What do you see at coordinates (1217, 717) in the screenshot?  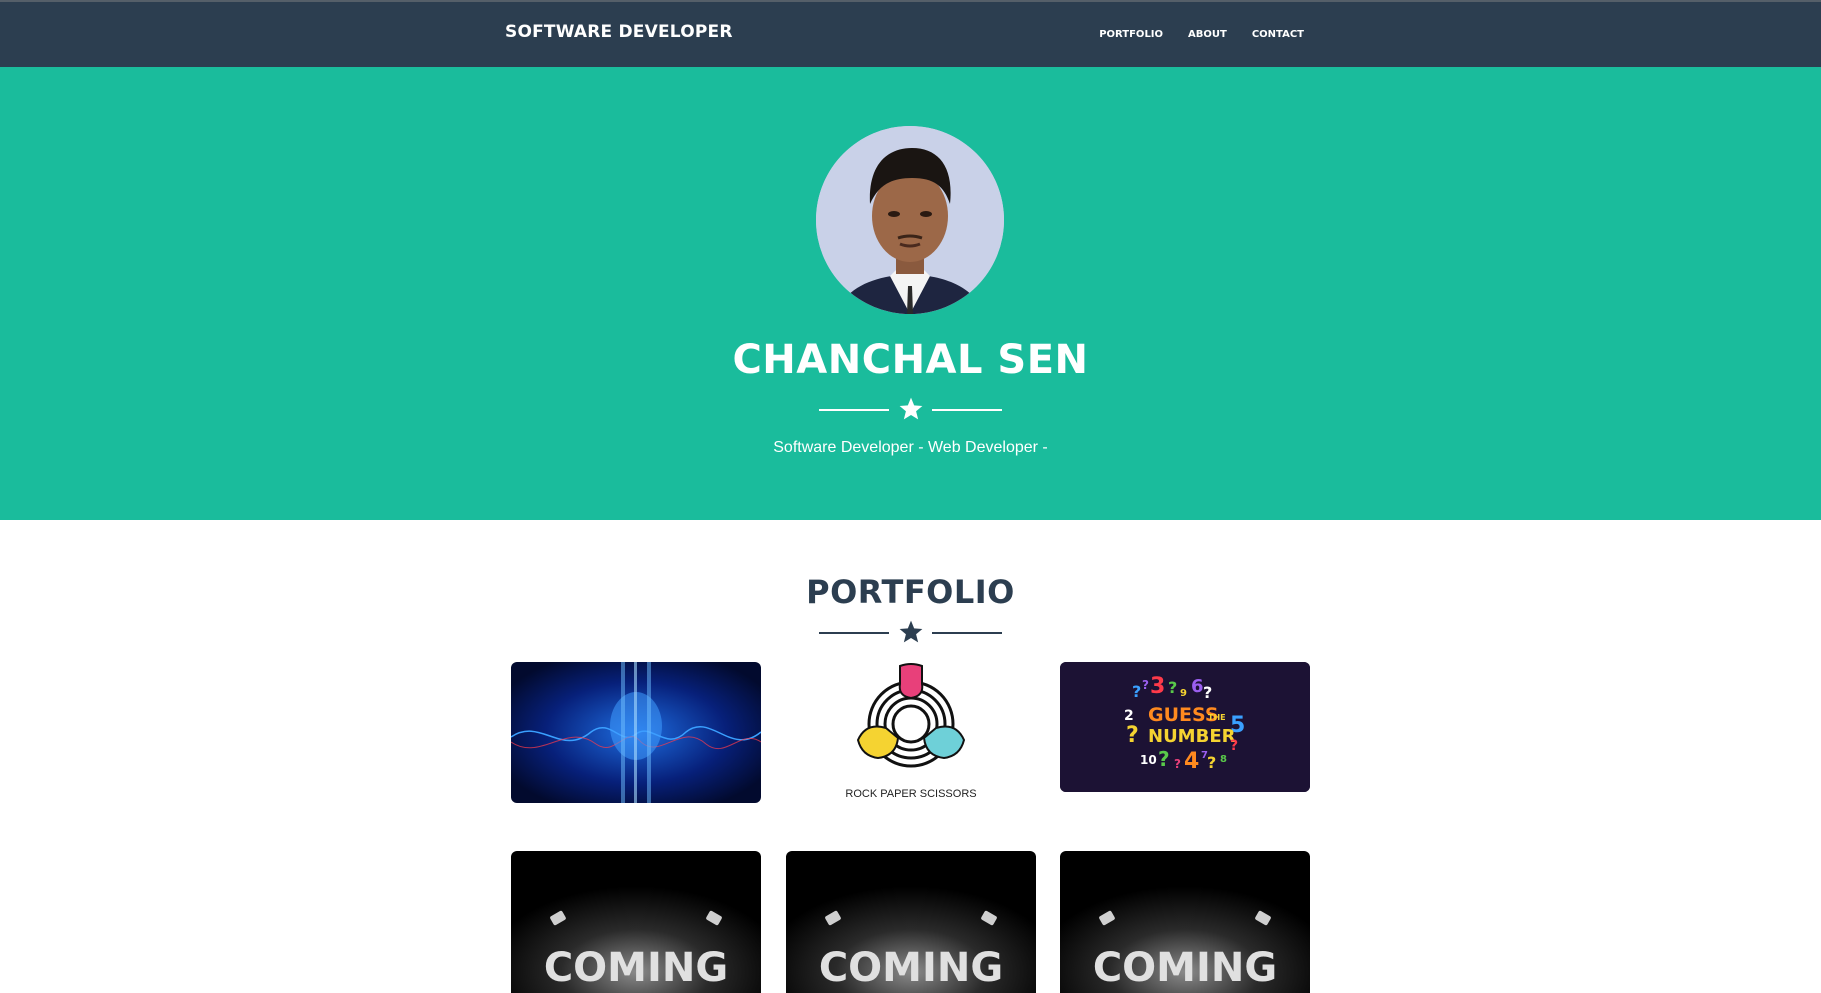 I see `guess-label-small: THE` at bounding box center [1217, 717].